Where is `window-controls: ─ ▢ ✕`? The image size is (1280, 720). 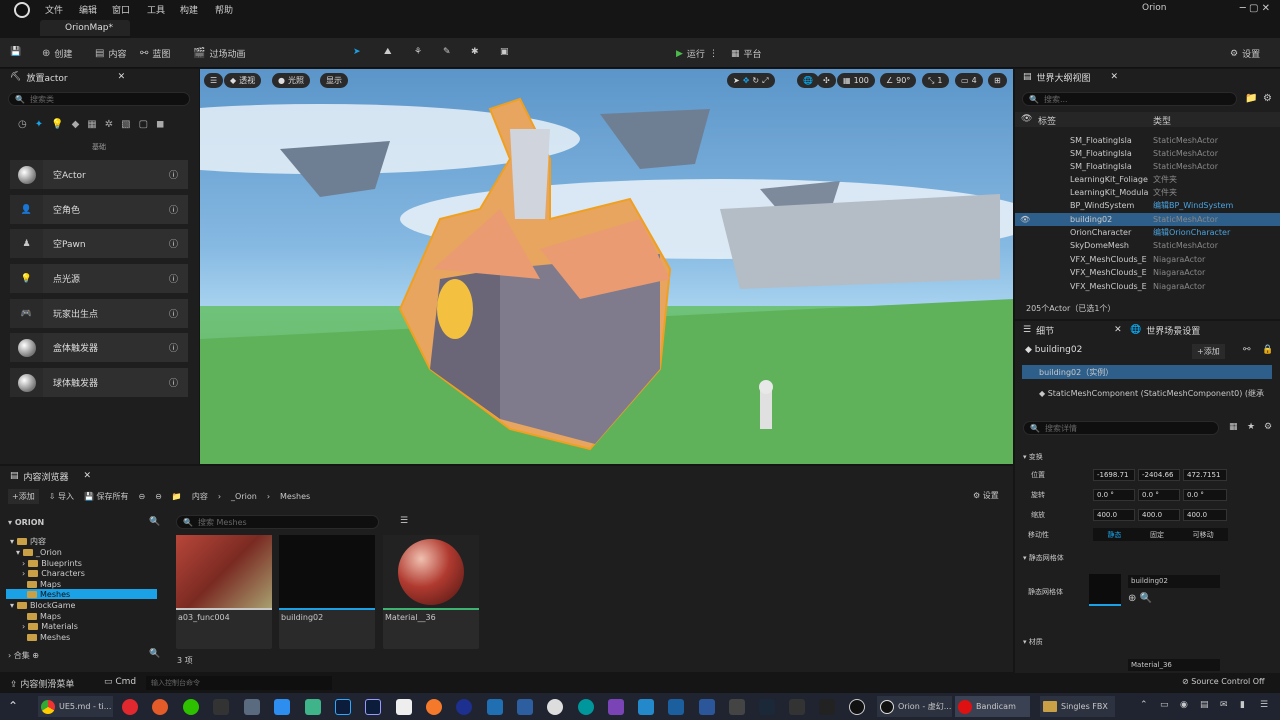 window-controls: ─ ▢ ✕ is located at coordinates (1255, 8).